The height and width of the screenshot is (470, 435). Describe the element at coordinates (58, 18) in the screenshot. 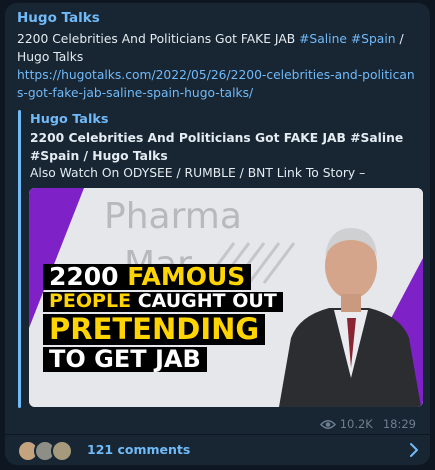

I see `channel-name: Hugo Talks` at that location.